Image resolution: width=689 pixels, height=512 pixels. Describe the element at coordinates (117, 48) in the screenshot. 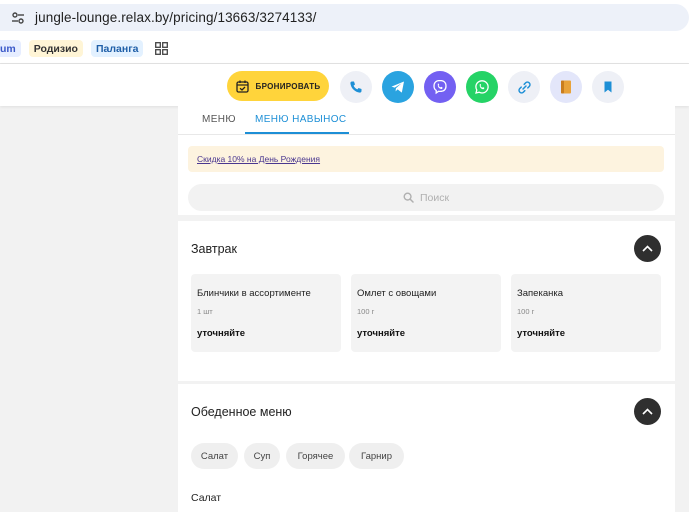

I see `bookmark-palanga: Паланга` at that location.